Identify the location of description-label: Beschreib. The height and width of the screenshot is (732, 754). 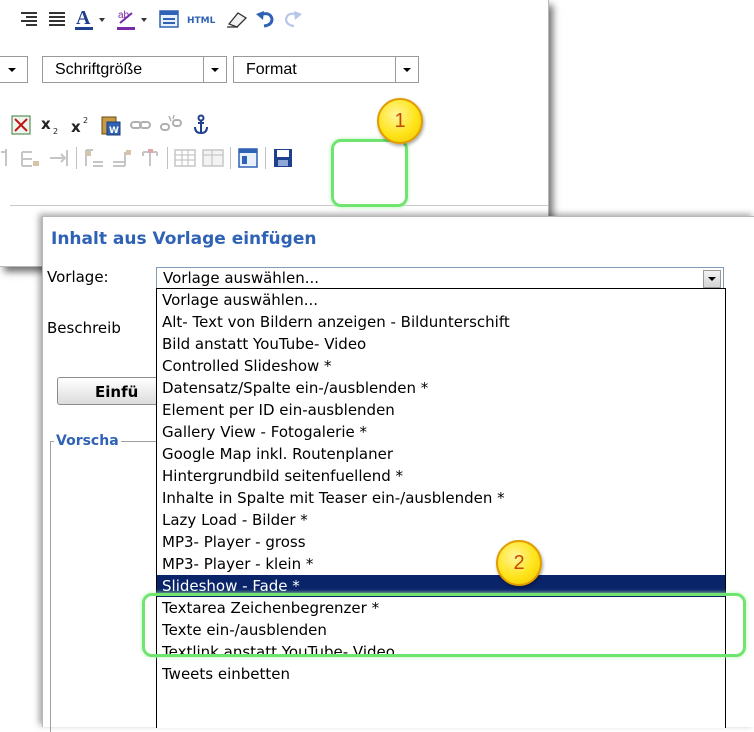
(84, 328).